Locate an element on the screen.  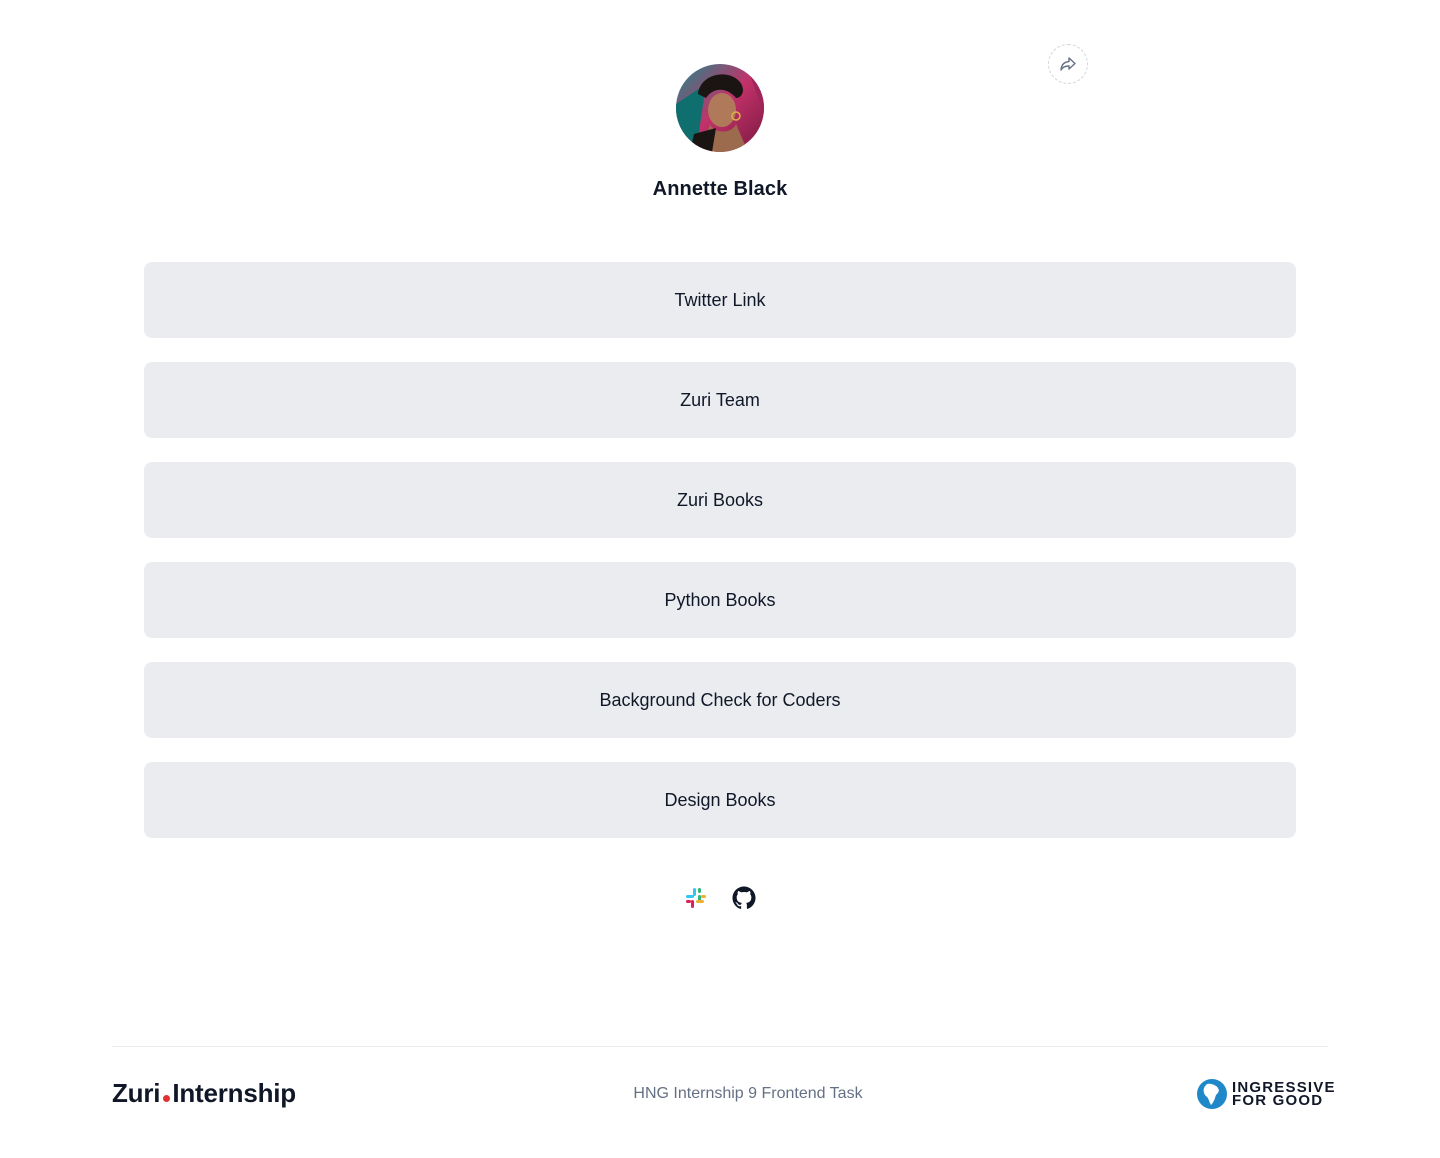
link-button-twitter: Twitter Link is located at coordinates (720, 300).